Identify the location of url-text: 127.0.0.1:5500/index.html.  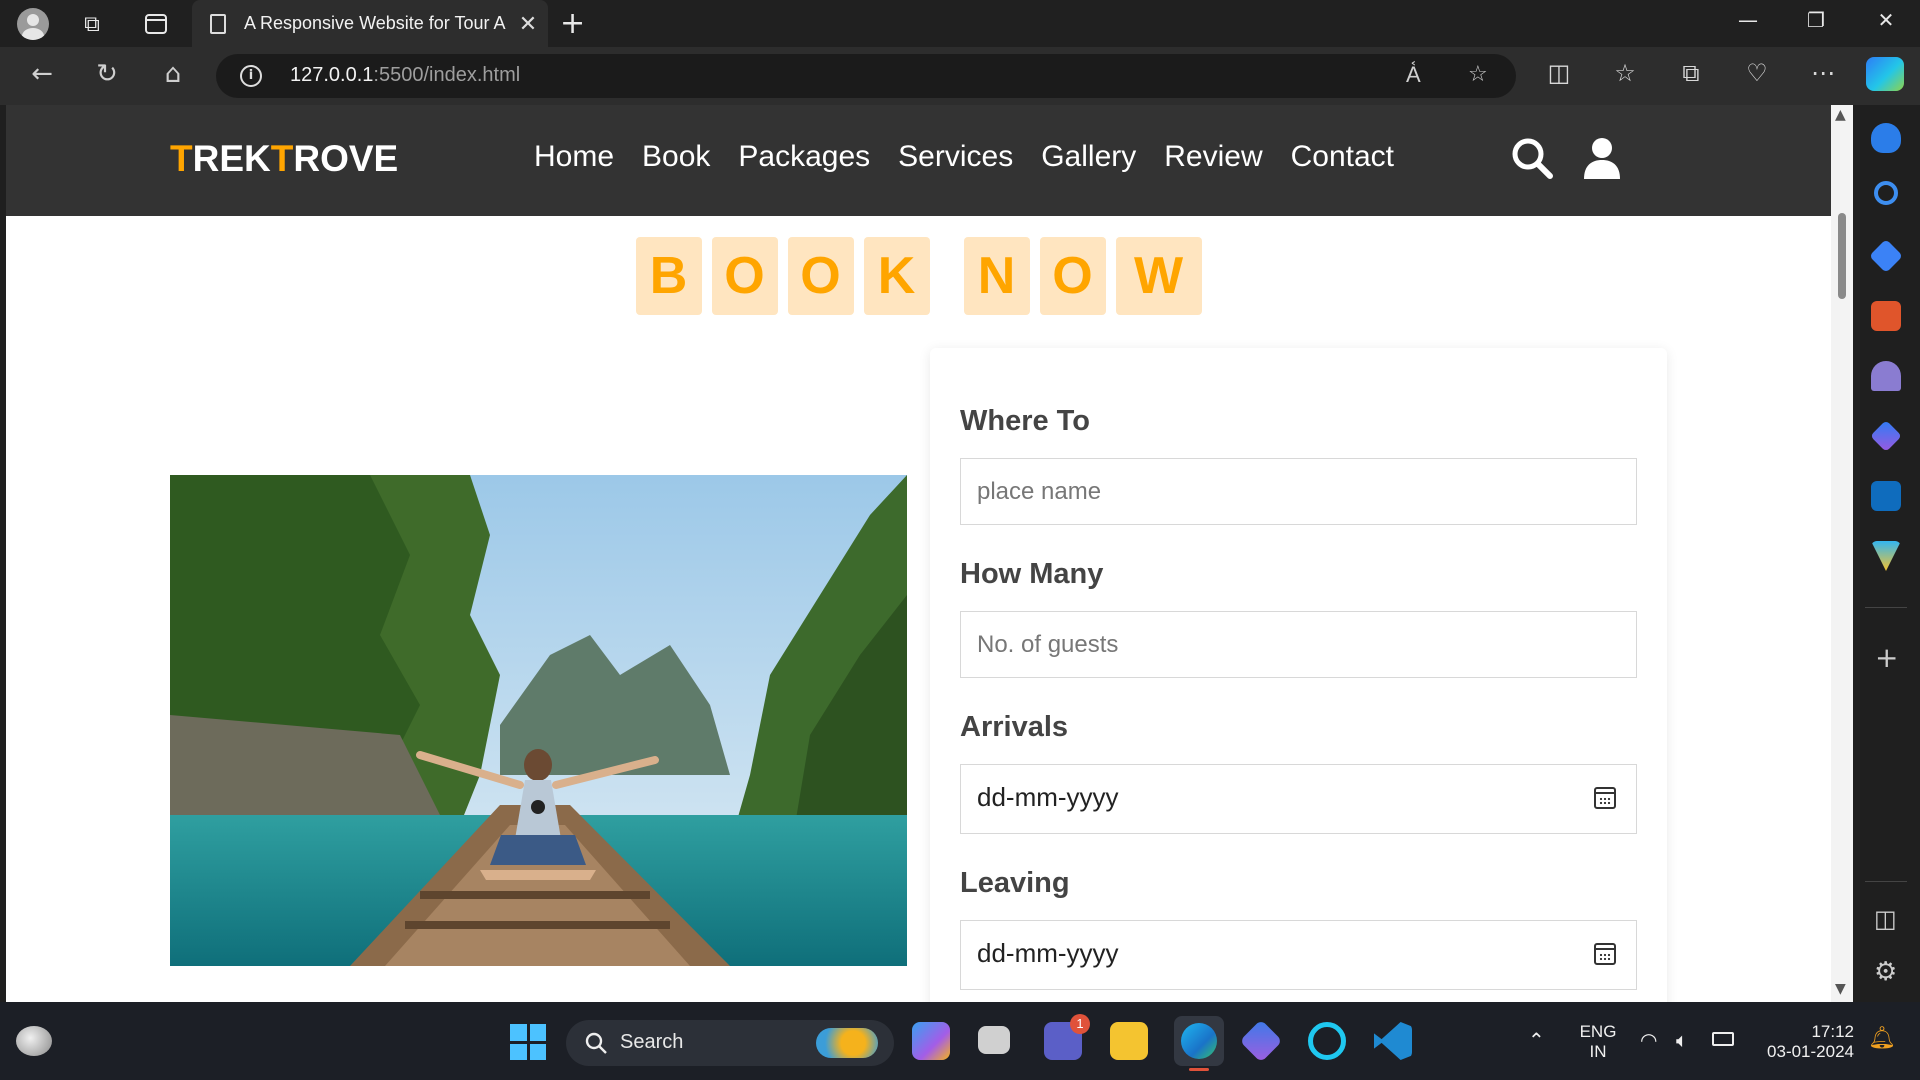
(405, 75).